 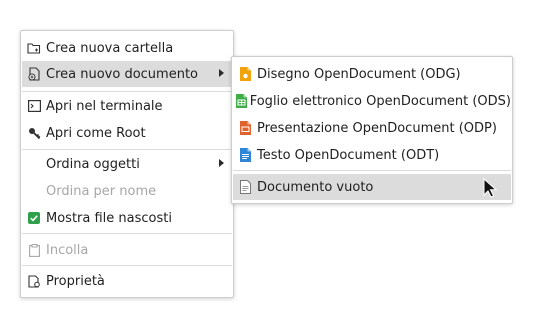 What do you see at coordinates (127, 74) in the screenshot?
I see `menu-item-new-document: Crea nuovo documento` at bounding box center [127, 74].